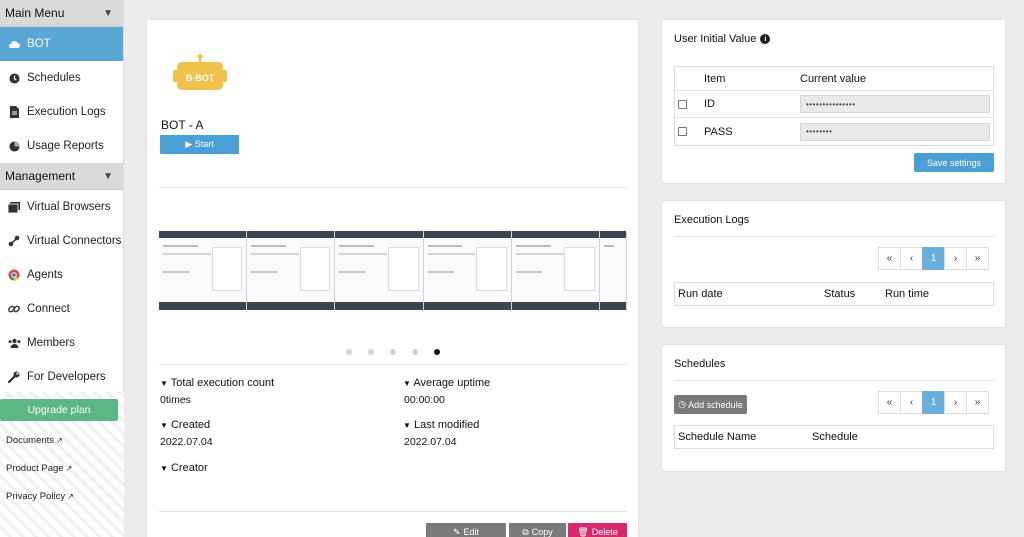 The image size is (1024, 537). I want to click on sidebar-item-usage-reports: Usage Reports, so click(61, 146).